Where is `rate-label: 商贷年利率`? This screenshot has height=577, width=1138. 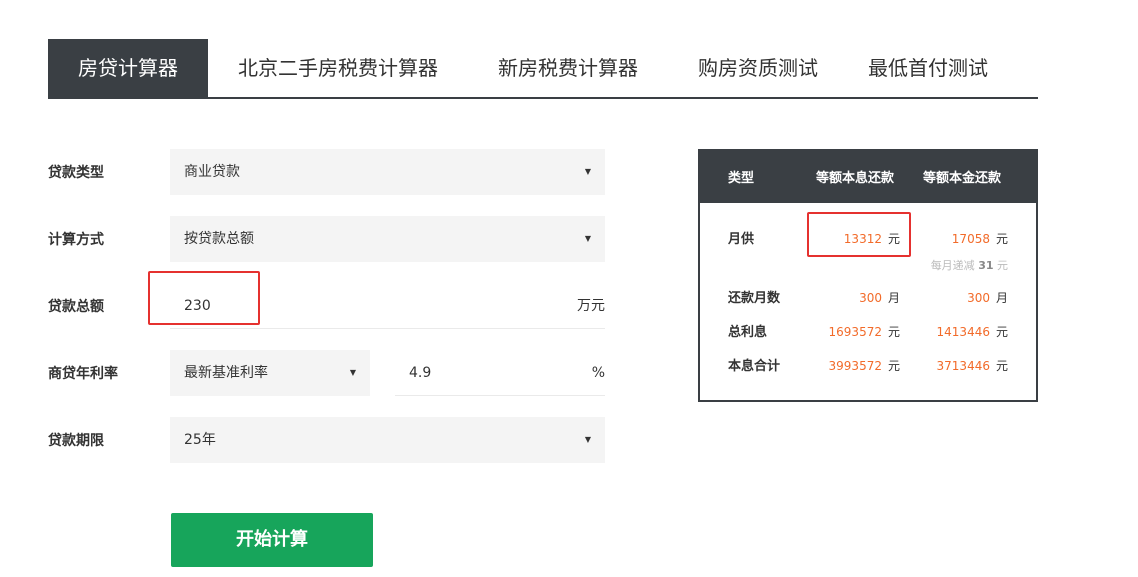 rate-label: 商贷年利率 is located at coordinates (83, 374).